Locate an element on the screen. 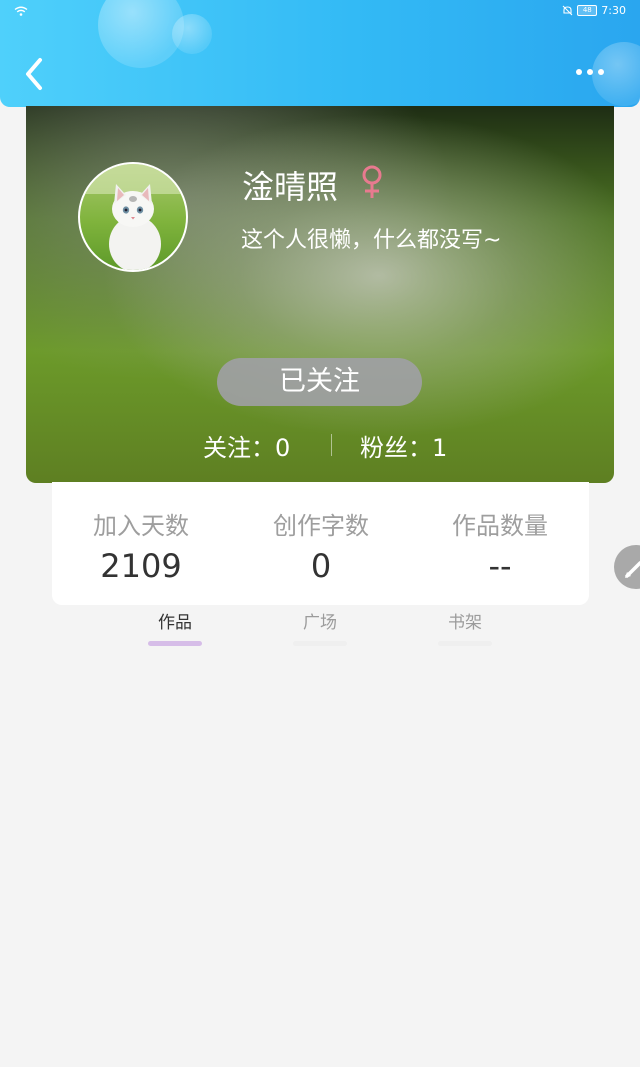  kitten-avatar-image is located at coordinates (133, 217).